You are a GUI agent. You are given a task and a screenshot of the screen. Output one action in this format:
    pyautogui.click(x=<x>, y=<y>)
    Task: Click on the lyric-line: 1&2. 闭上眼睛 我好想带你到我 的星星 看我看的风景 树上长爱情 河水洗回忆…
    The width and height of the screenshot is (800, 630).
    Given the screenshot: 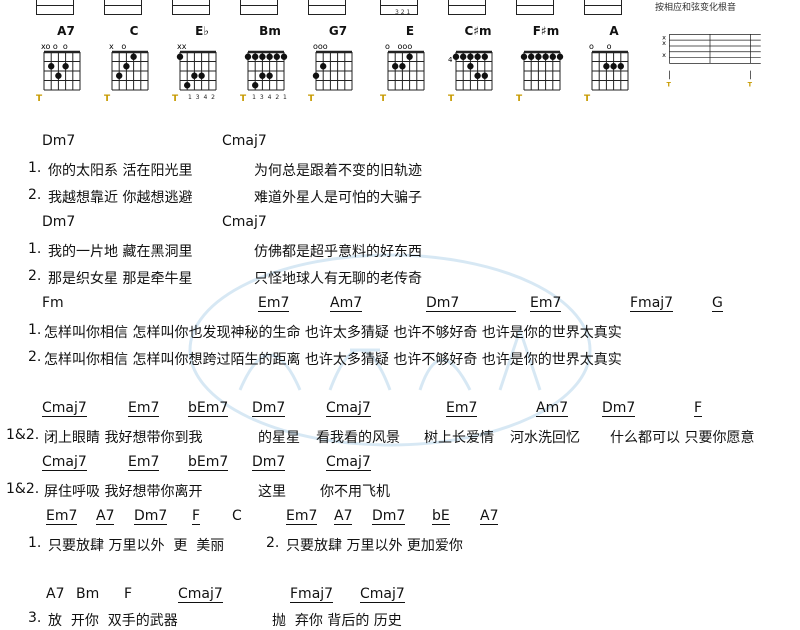 What is the action you would take?
    pyautogui.click(x=400, y=437)
    